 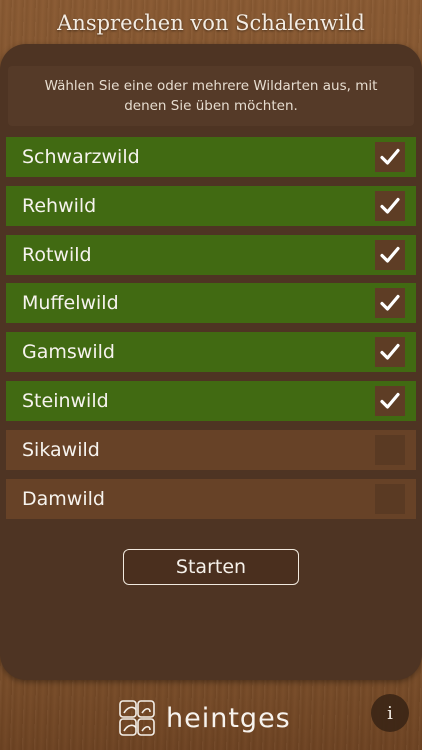 What do you see at coordinates (57, 254) in the screenshot?
I see `species-label: Rotwild` at bounding box center [57, 254].